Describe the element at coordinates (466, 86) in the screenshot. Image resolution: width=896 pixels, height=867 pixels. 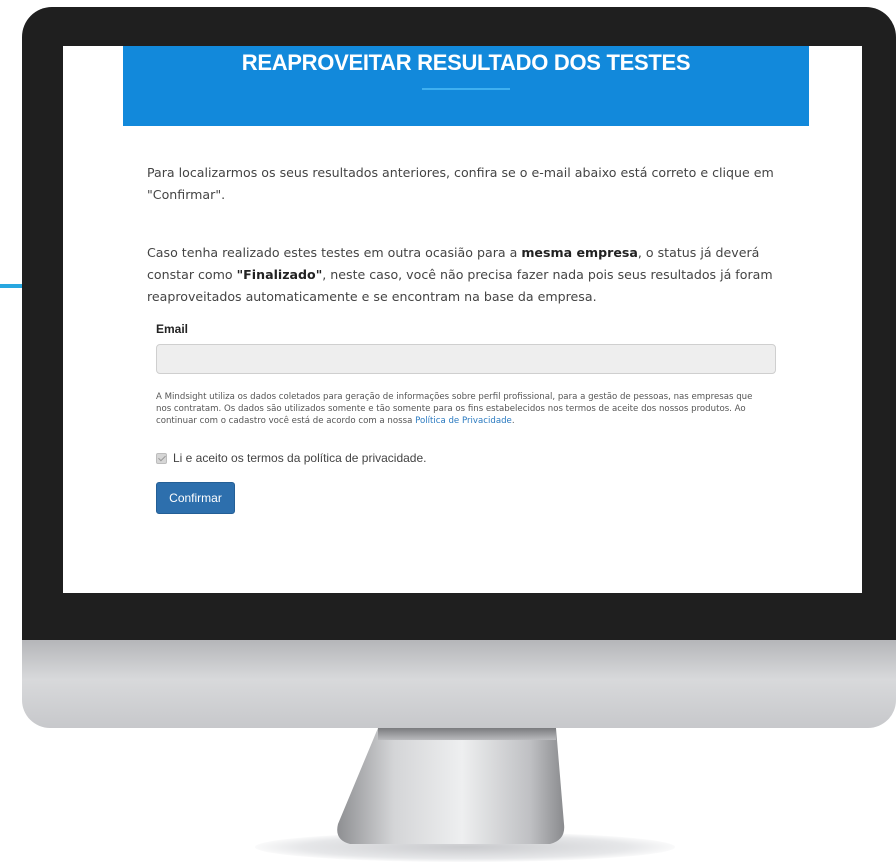
I see `page-header-banner: REAPROVEITAR RESULTADO DOS TESTES` at that location.